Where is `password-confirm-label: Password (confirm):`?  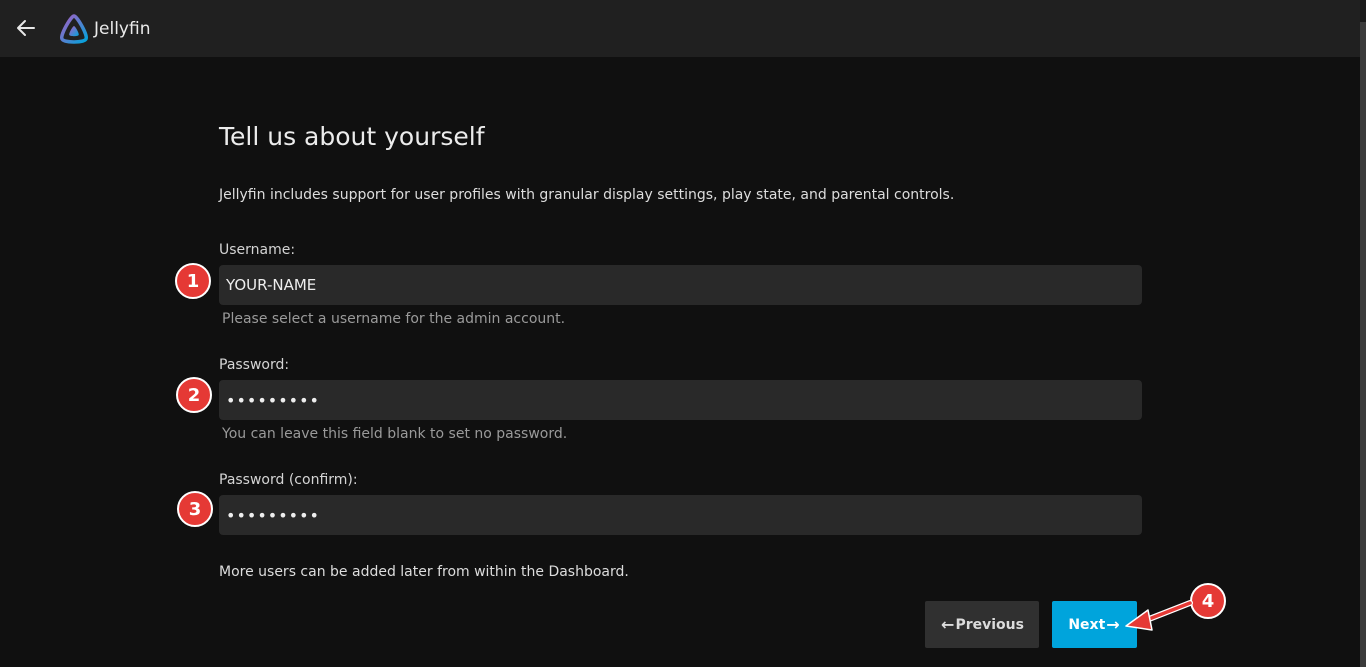 password-confirm-label: Password (confirm): is located at coordinates (288, 480).